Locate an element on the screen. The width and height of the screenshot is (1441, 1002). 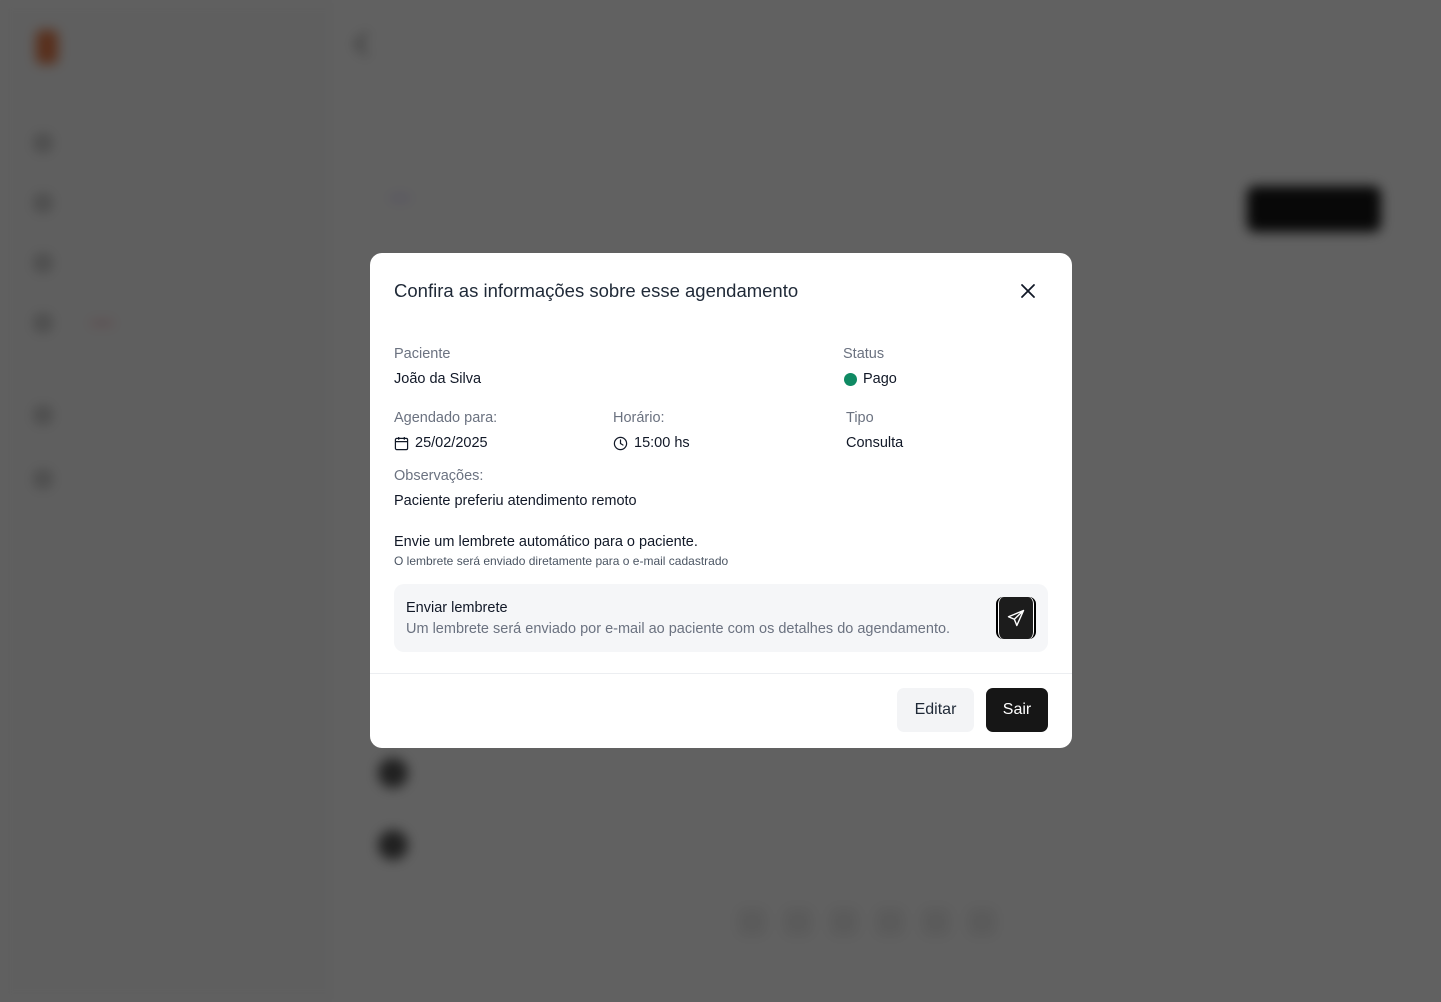
scheduled-label: Agendado para: is located at coordinates (446, 418).